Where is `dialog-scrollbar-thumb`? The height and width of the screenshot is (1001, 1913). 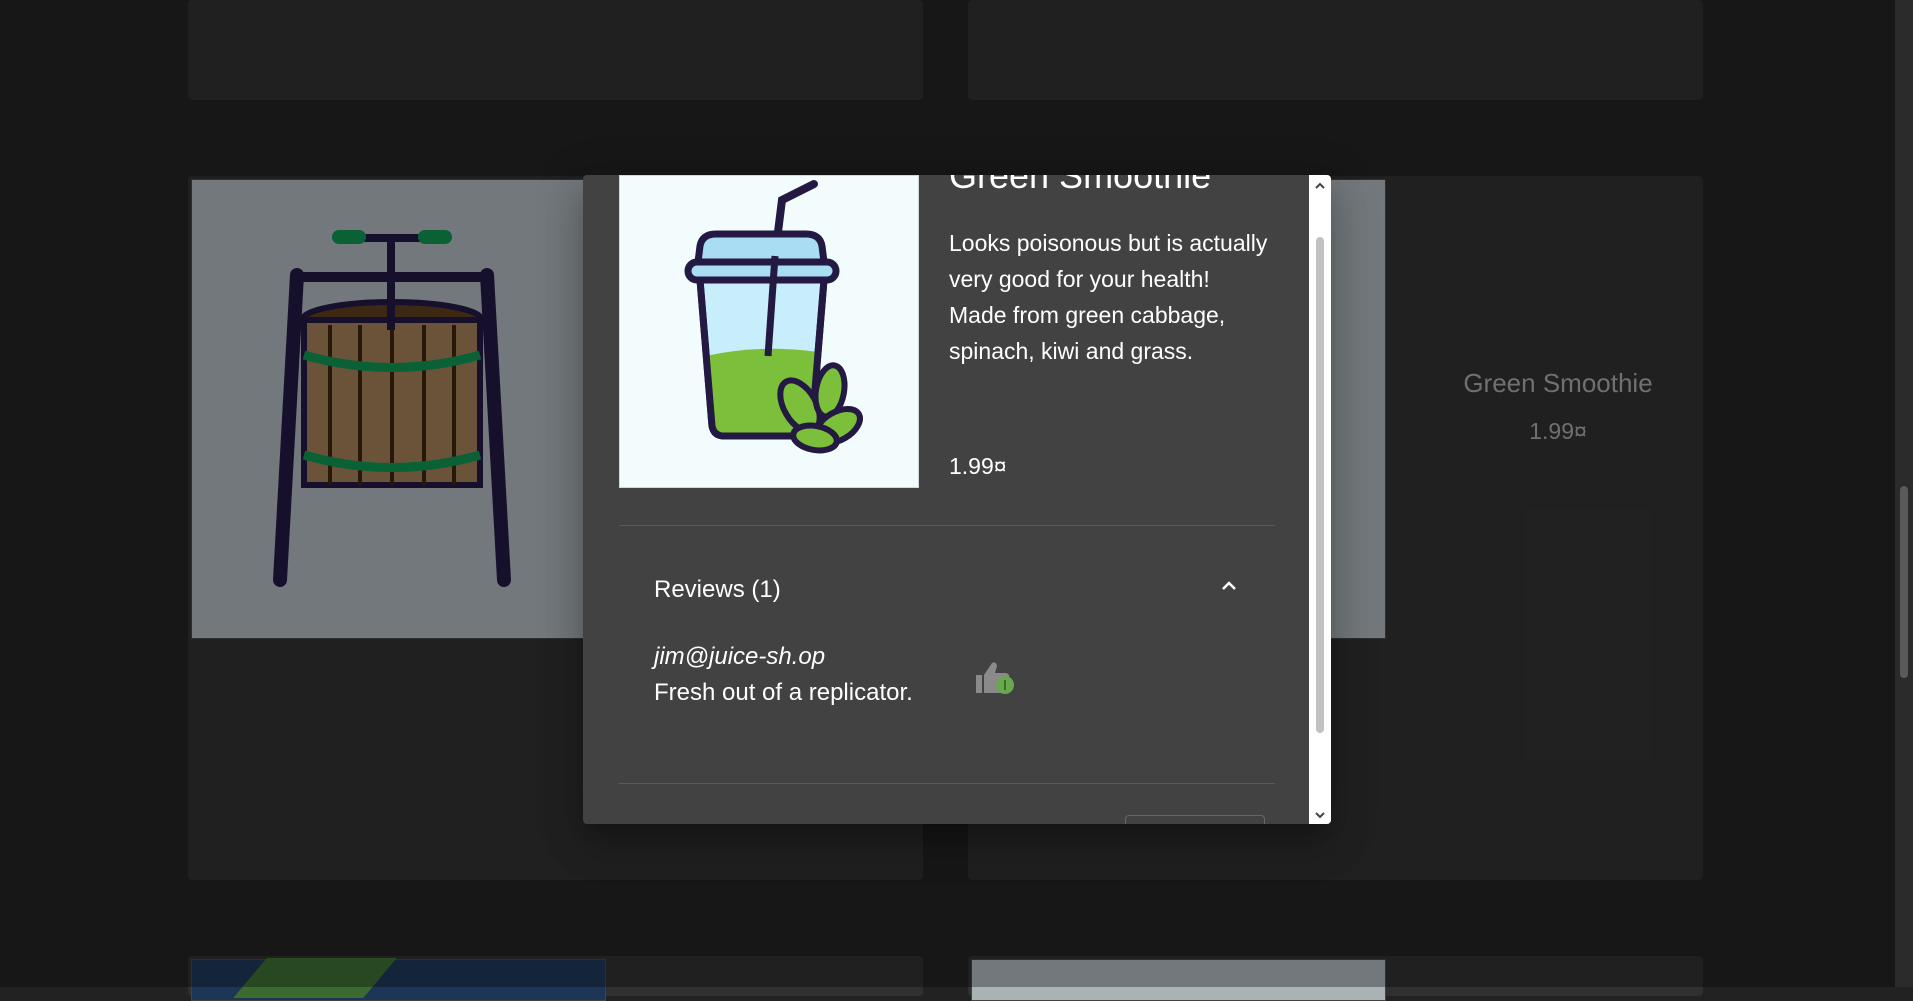
dialog-scrollbar-thumb is located at coordinates (1320, 485).